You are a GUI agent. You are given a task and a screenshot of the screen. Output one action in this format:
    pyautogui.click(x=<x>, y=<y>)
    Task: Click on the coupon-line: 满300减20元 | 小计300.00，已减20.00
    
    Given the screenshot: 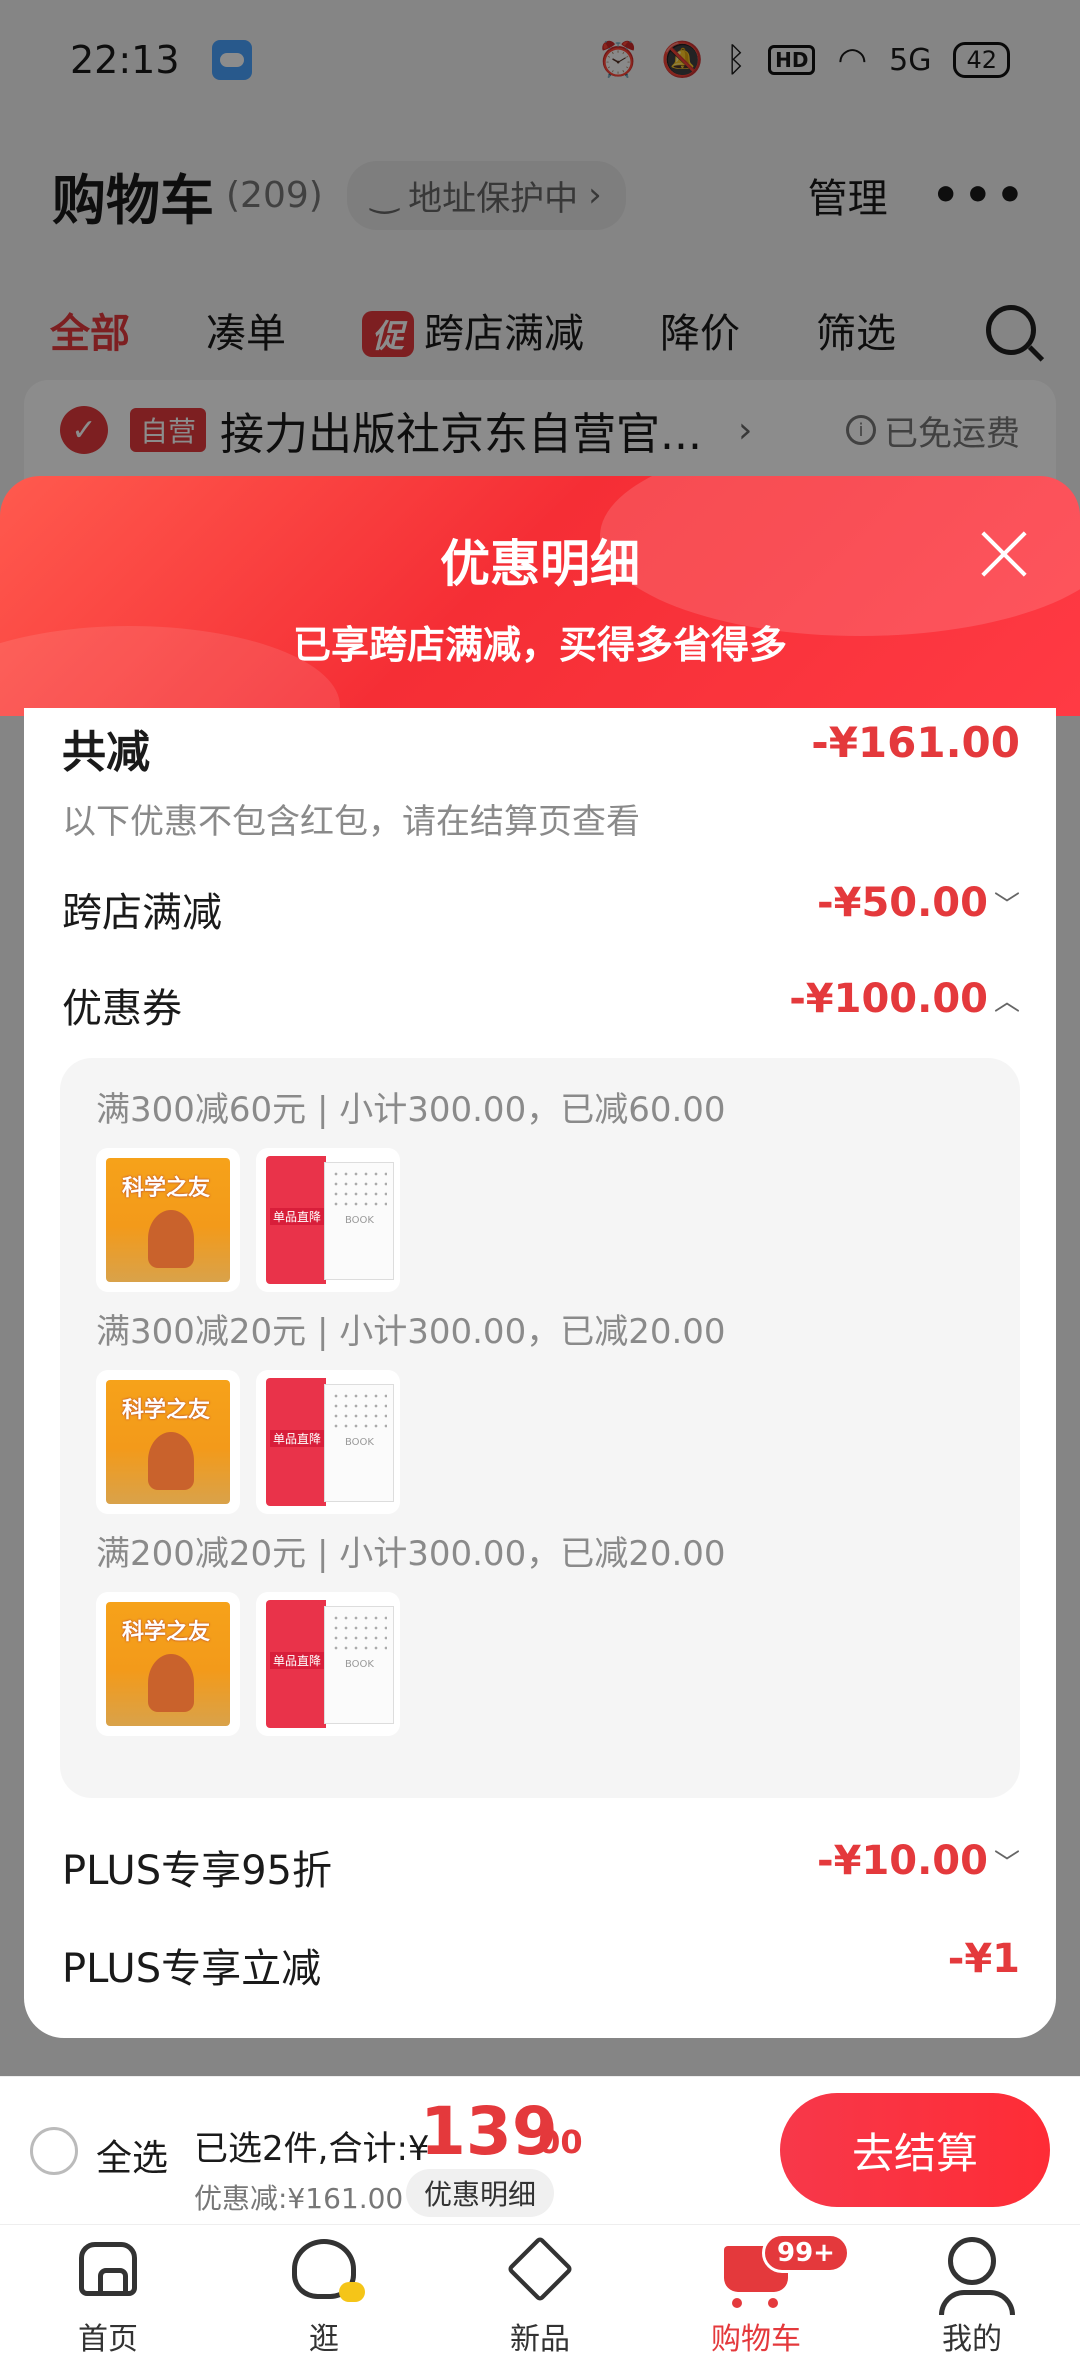 What is the action you would take?
    pyautogui.click(x=411, y=1332)
    